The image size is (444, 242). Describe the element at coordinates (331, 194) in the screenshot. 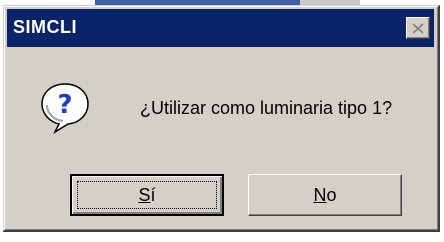

I see `no-label-rest: o` at that location.